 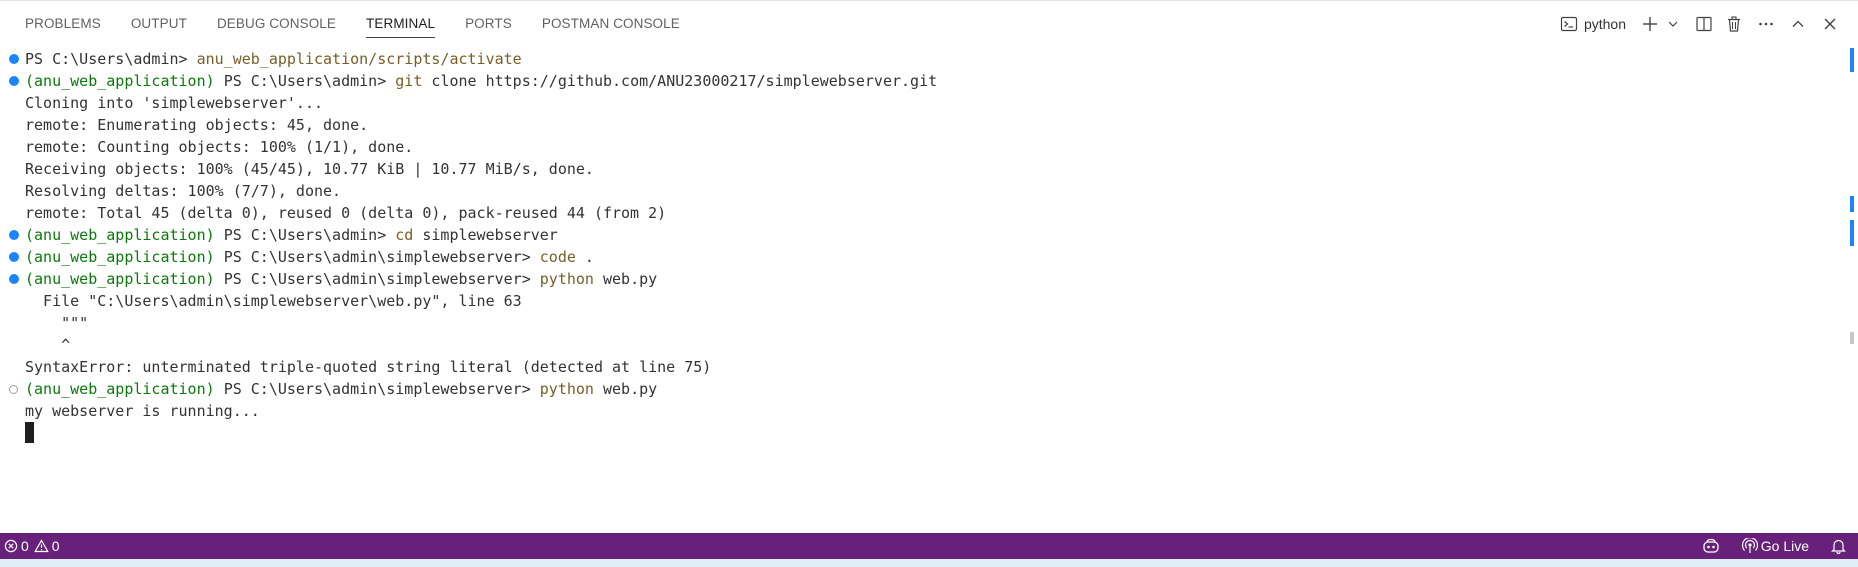 What do you see at coordinates (25, 546) in the screenshot?
I see `error-count: 0` at bounding box center [25, 546].